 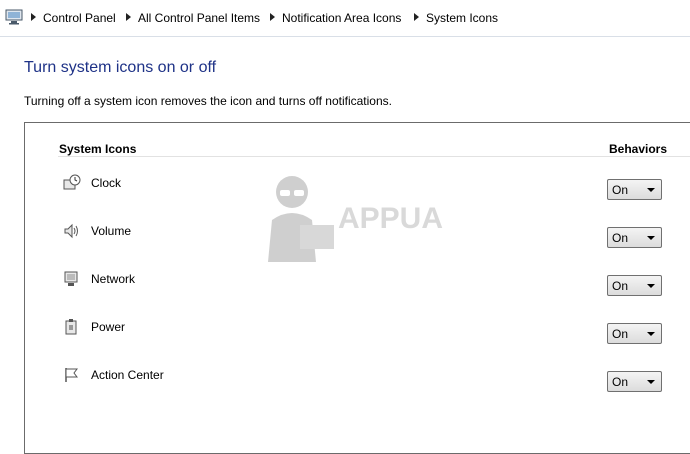 What do you see at coordinates (72, 182) in the screenshot?
I see `clock-icon` at bounding box center [72, 182].